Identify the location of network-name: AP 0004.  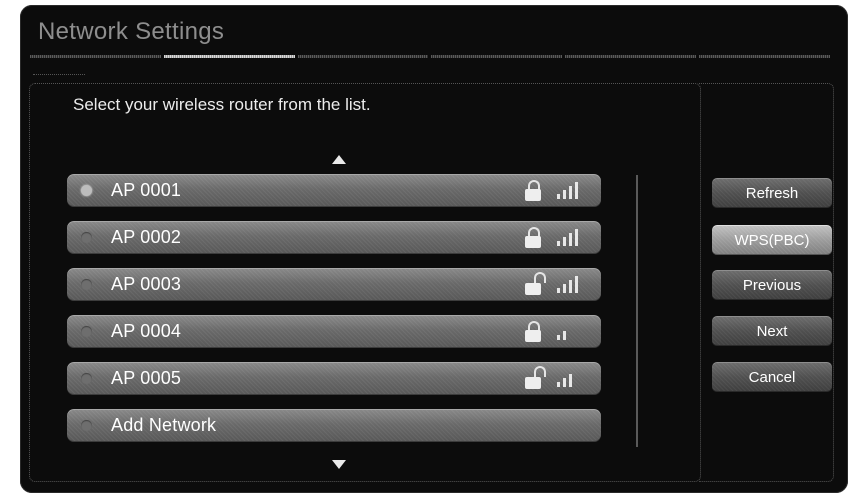
(146, 331).